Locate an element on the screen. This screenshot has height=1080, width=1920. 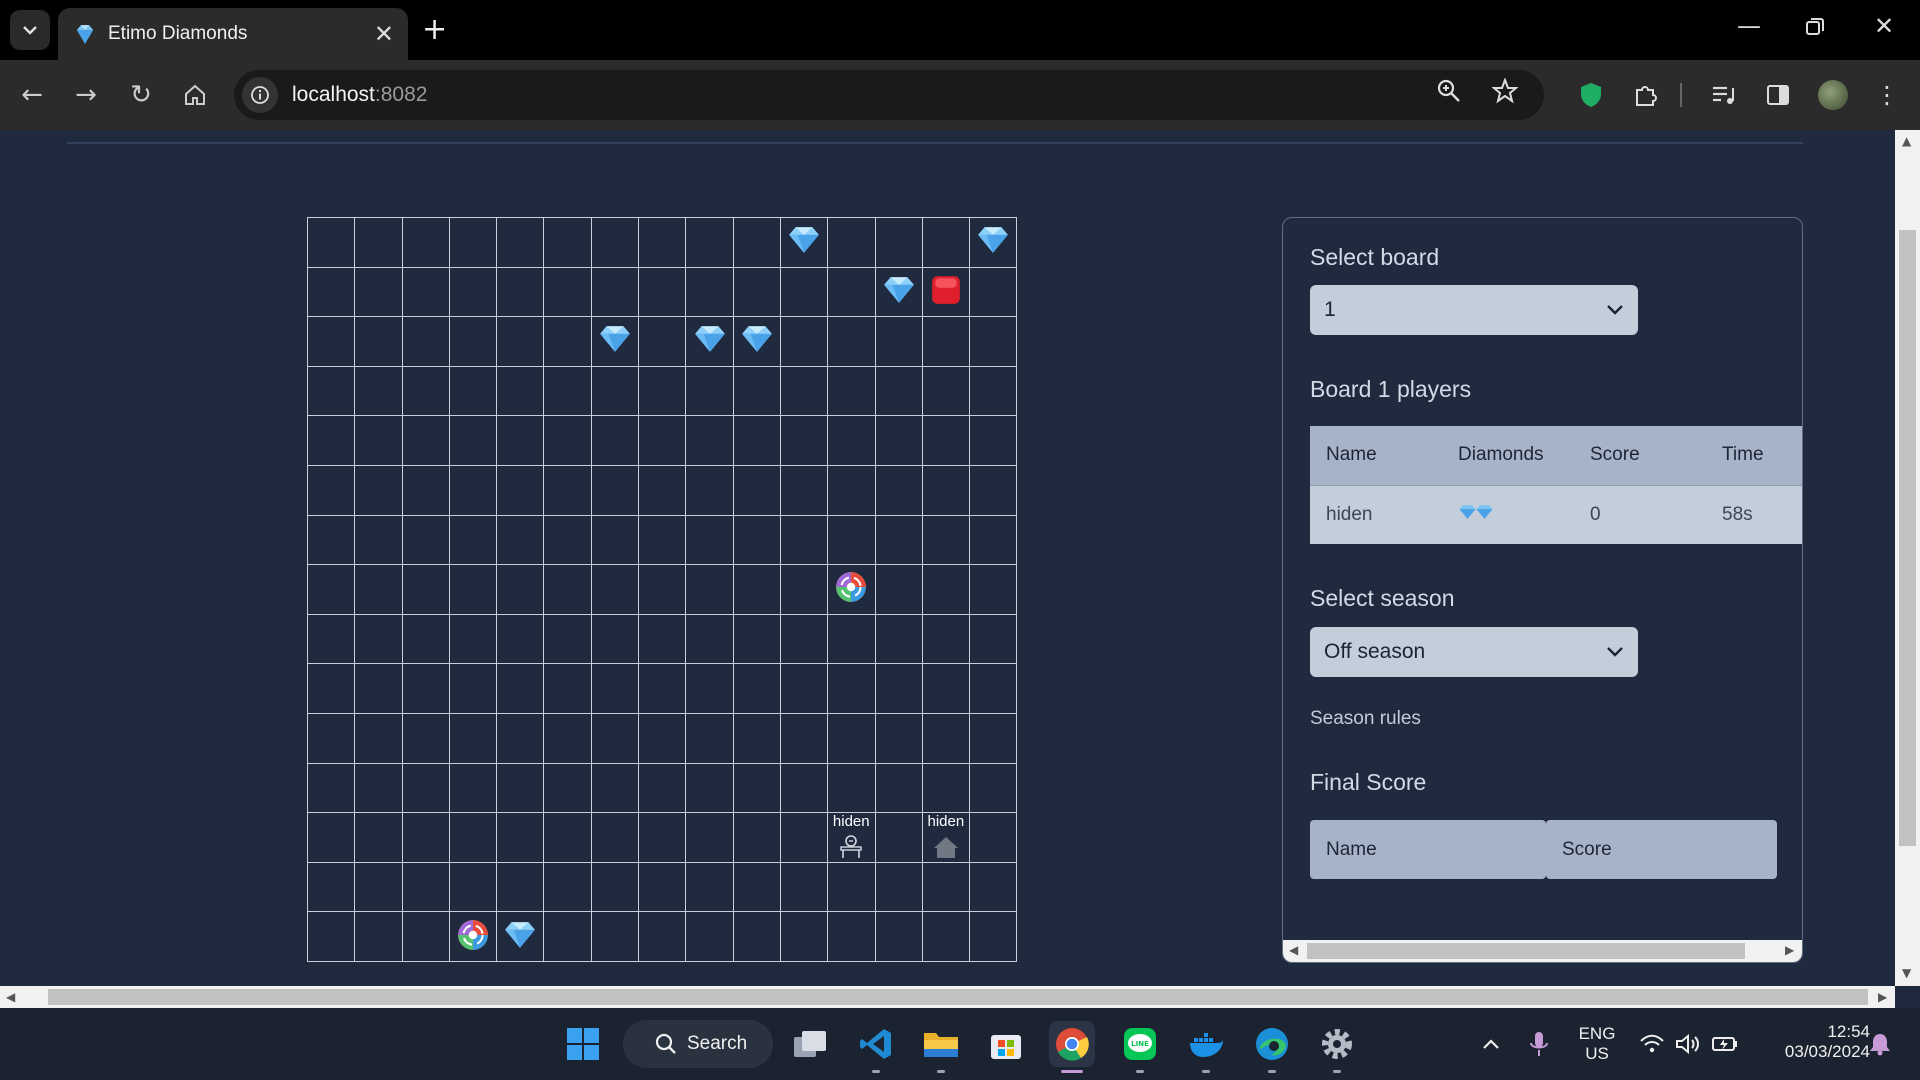
clock: 12:54 03/03/2024 is located at coordinates (1812, 1042).